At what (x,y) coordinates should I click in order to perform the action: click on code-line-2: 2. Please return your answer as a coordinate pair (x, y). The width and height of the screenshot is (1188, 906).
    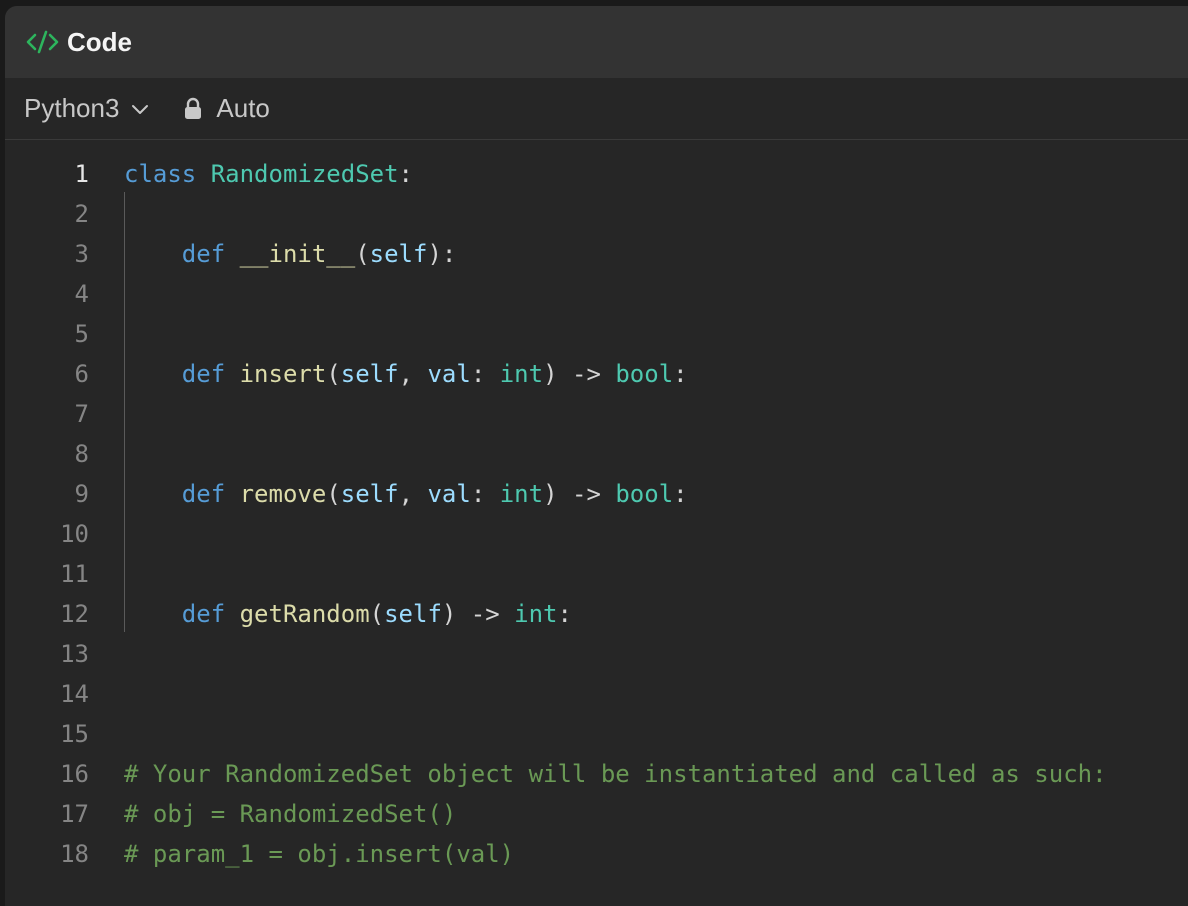
    Looking at the image, I should click on (596, 214).